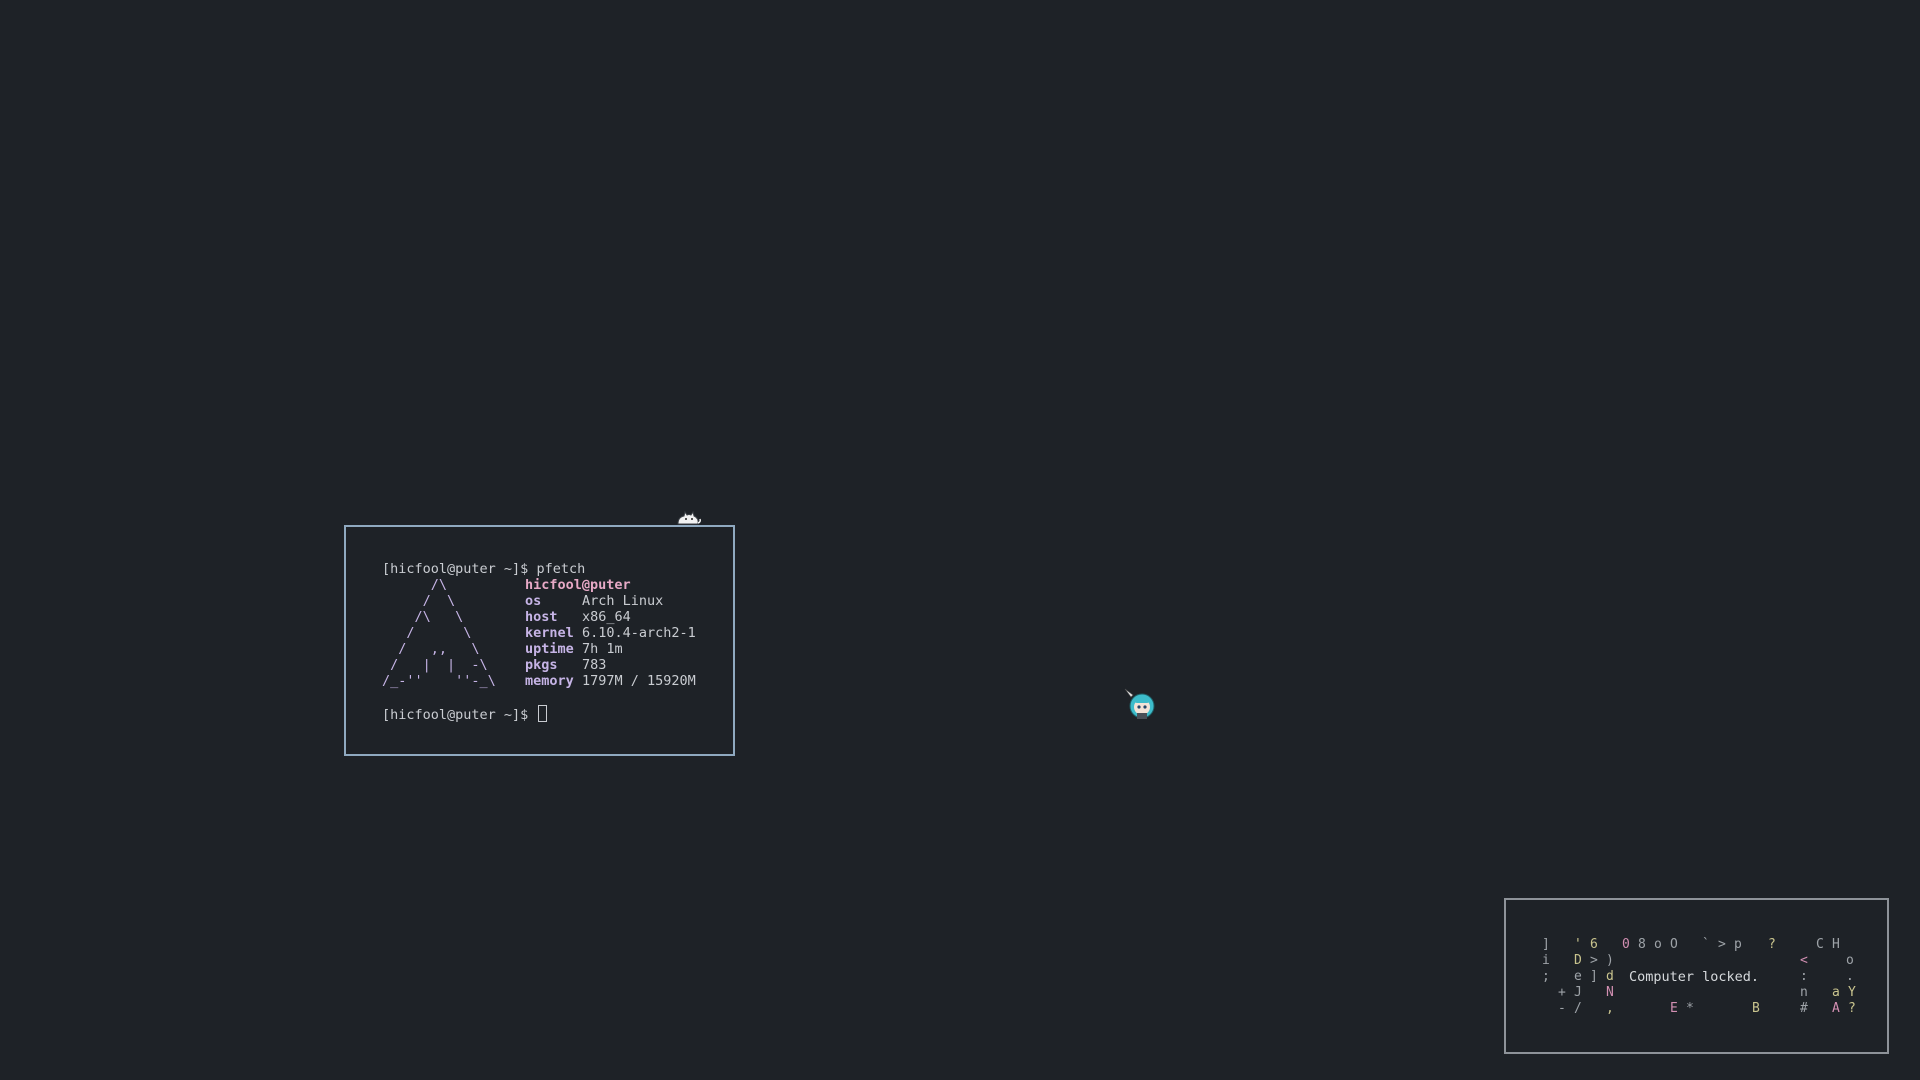  I want to click on cat-sprite-icon, so click(689, 517).